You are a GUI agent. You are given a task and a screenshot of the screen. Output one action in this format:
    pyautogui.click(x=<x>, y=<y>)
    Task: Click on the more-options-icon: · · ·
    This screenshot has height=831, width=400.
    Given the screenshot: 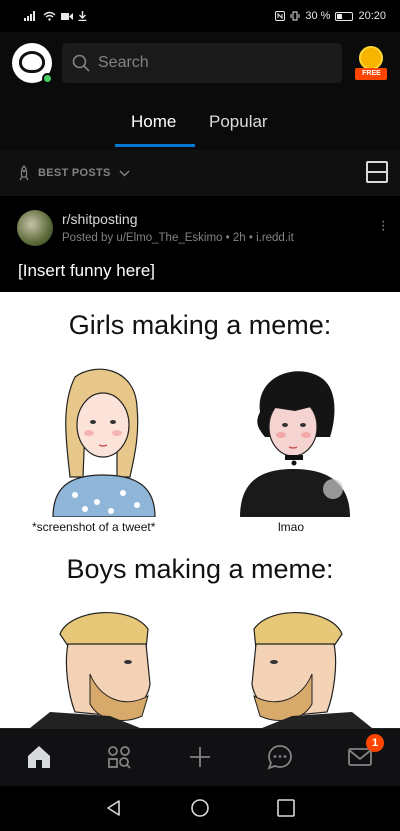 What is the action you would take?
    pyautogui.click(x=383, y=226)
    